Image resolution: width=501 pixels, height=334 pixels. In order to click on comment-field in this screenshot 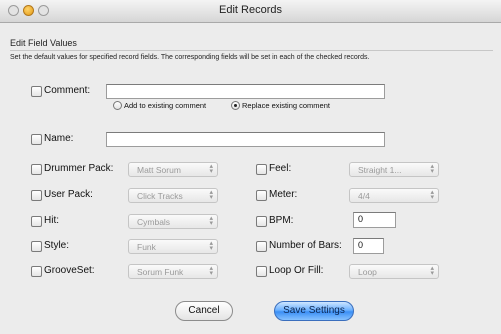, I will do `click(245, 91)`.